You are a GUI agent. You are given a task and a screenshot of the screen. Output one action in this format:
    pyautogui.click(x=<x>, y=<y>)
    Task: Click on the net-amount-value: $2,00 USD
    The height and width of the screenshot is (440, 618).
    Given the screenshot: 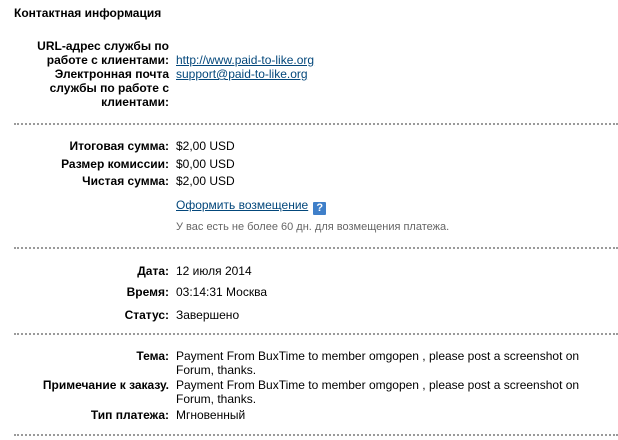 What is the action you would take?
    pyautogui.click(x=205, y=181)
    